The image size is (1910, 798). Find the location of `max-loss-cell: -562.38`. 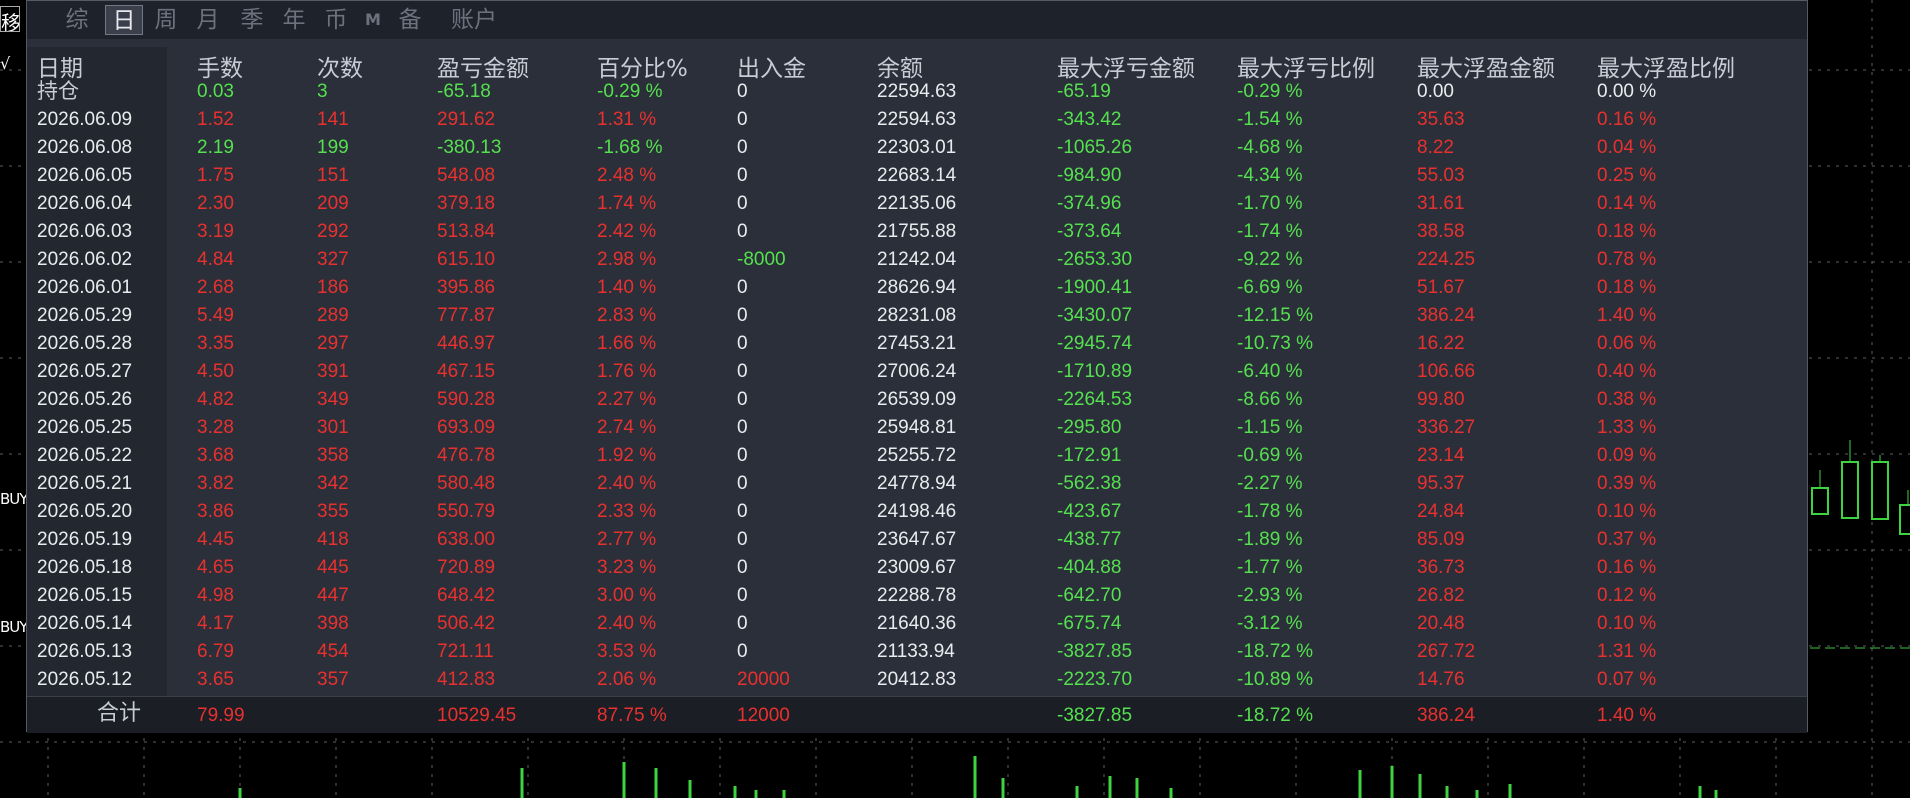

max-loss-cell: -562.38 is located at coordinates (1089, 483).